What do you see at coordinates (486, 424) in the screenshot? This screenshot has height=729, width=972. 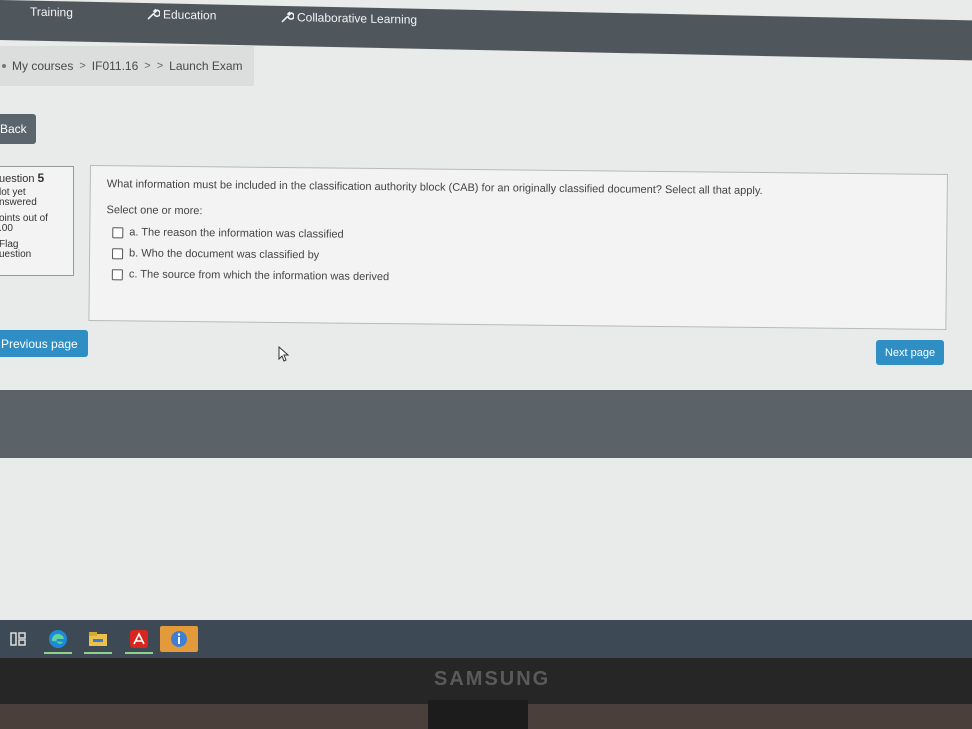 I see `page-footer` at bounding box center [486, 424].